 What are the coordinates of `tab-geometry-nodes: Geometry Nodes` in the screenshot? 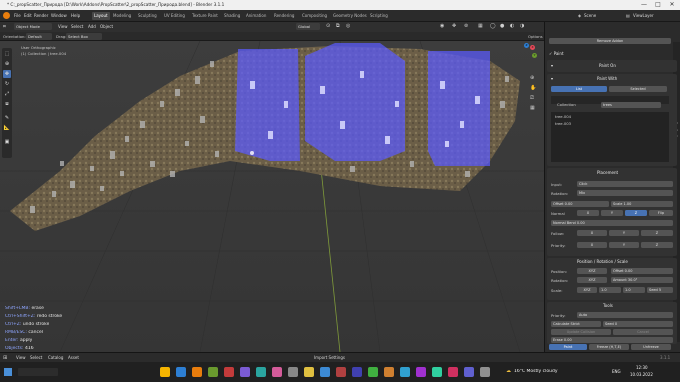 It's located at (350, 16).